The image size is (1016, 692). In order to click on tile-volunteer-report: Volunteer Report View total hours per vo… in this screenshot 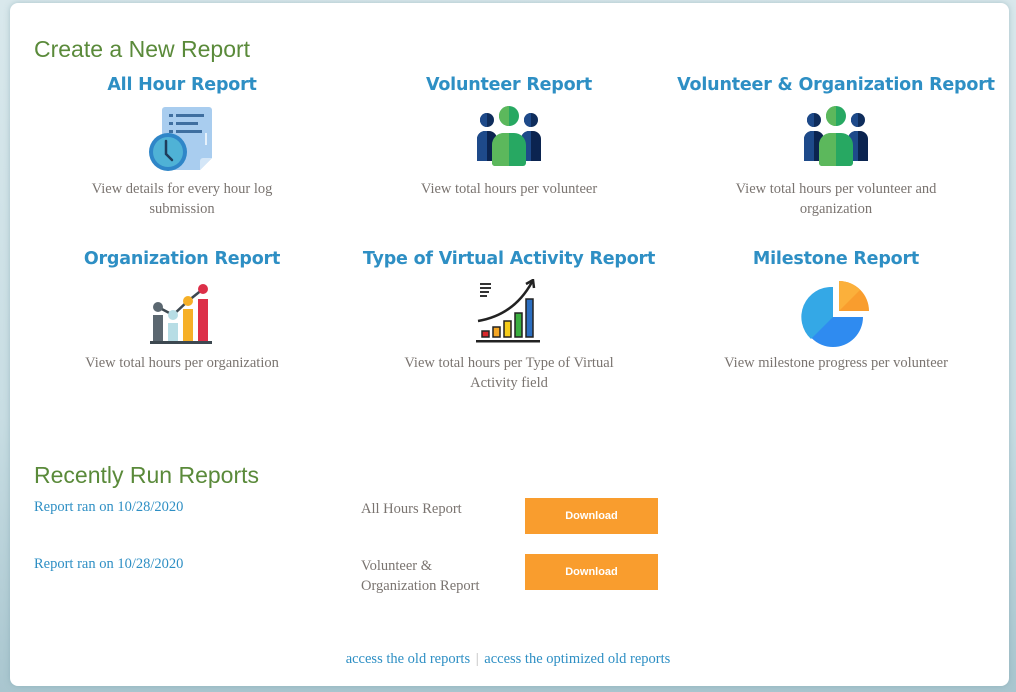, I will do `click(509, 137)`.